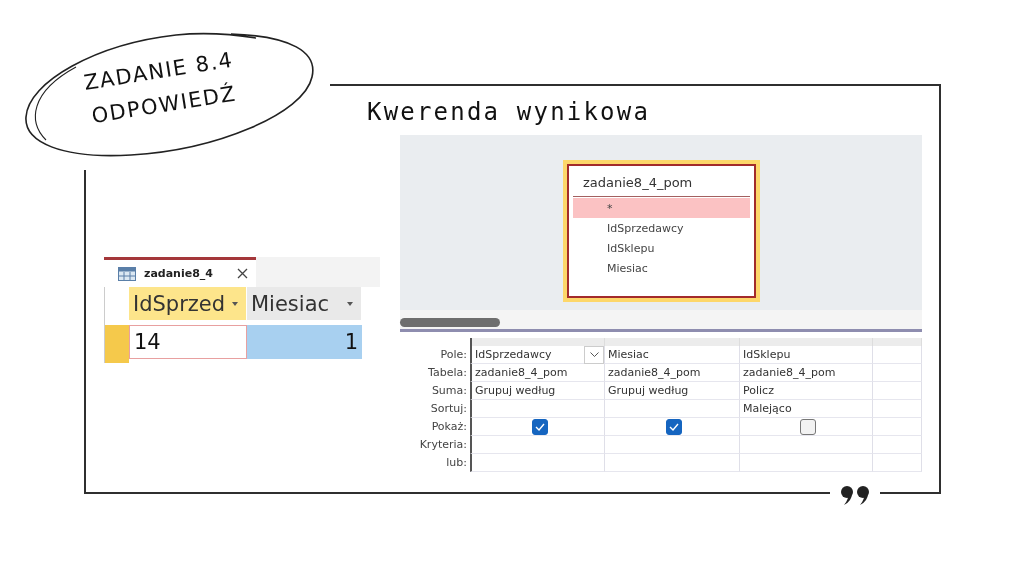  Describe the element at coordinates (806, 391) in the screenshot. I see `grid-cell: Policz` at that location.